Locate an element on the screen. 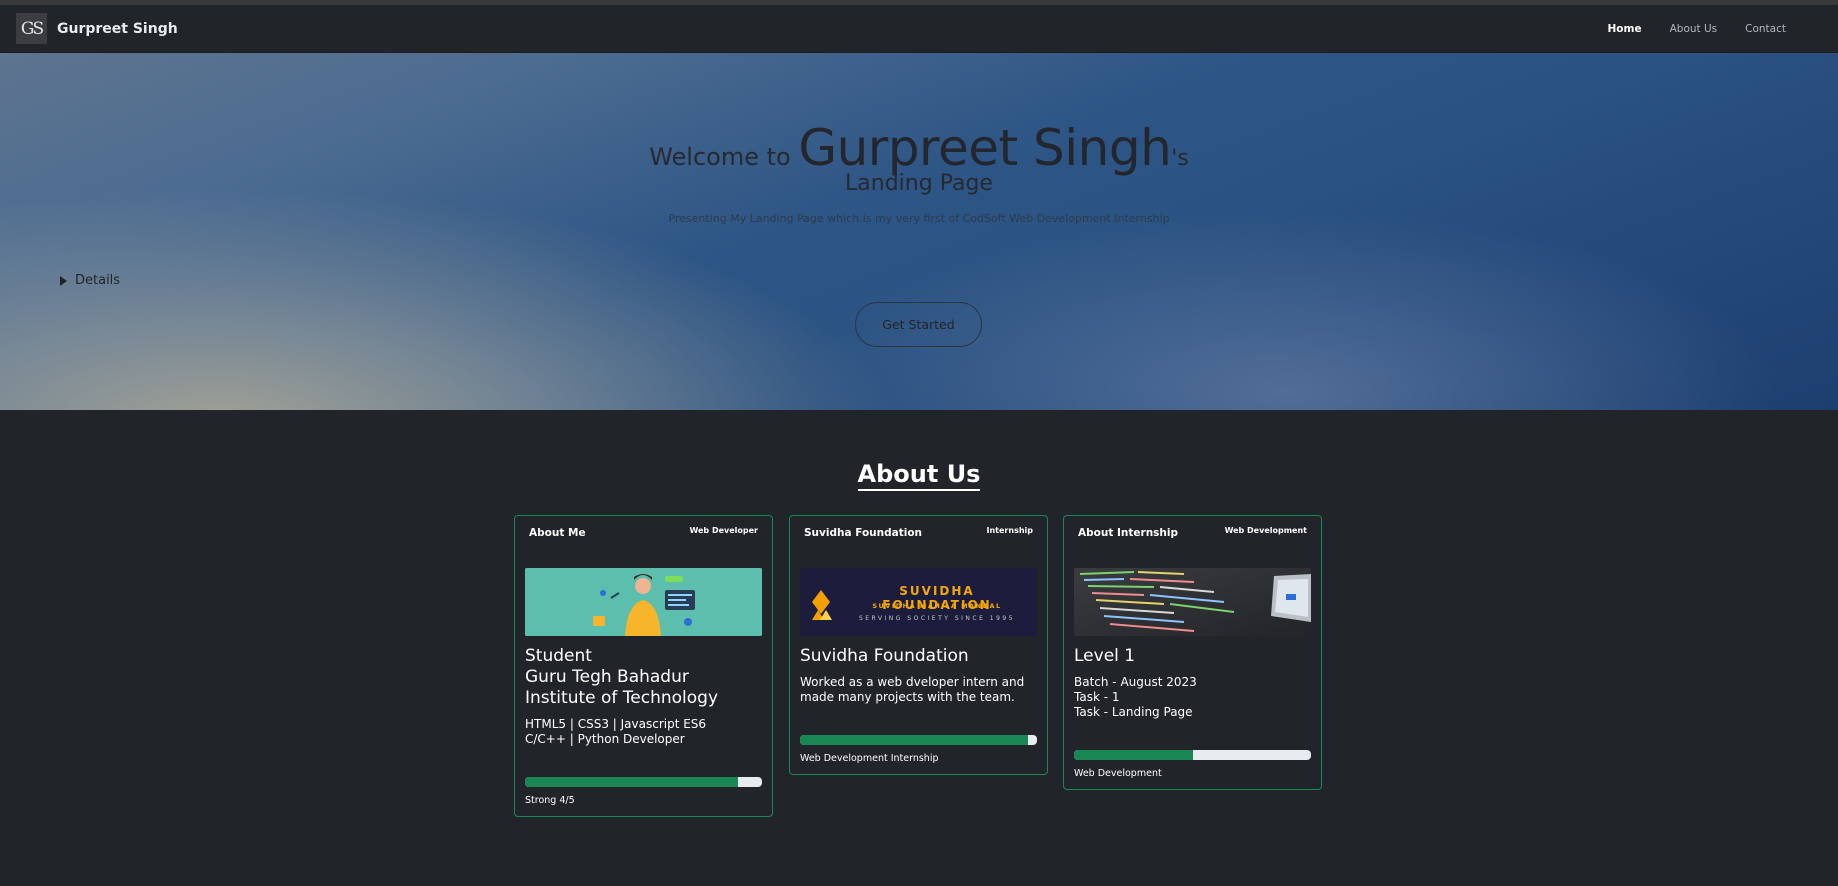 This screenshot has height=886, width=1838. card-header-title: About Internship is located at coordinates (1128, 533).